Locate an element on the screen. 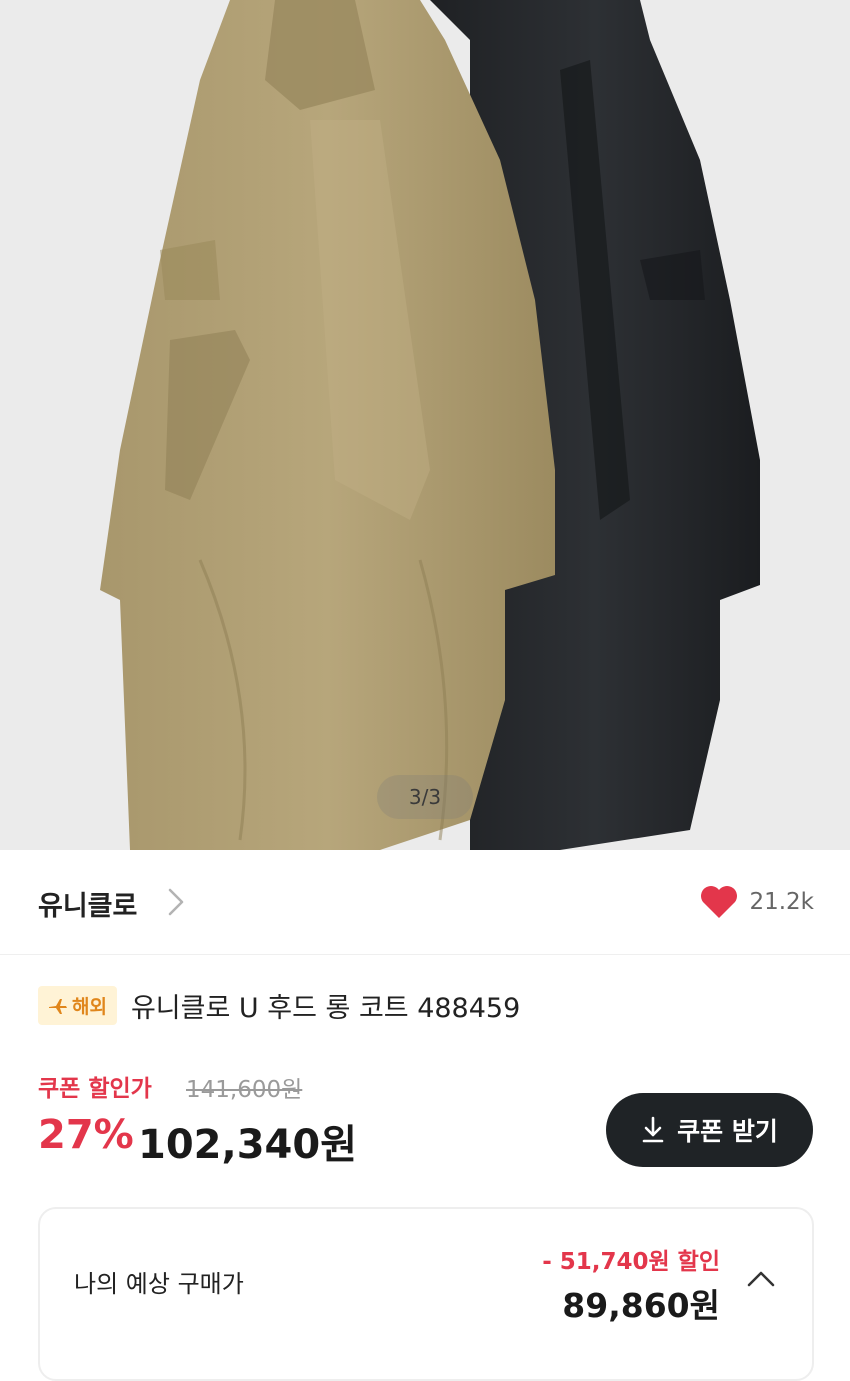 The width and height of the screenshot is (850, 1381). discount-percent: 27% is located at coordinates (86, 1135).